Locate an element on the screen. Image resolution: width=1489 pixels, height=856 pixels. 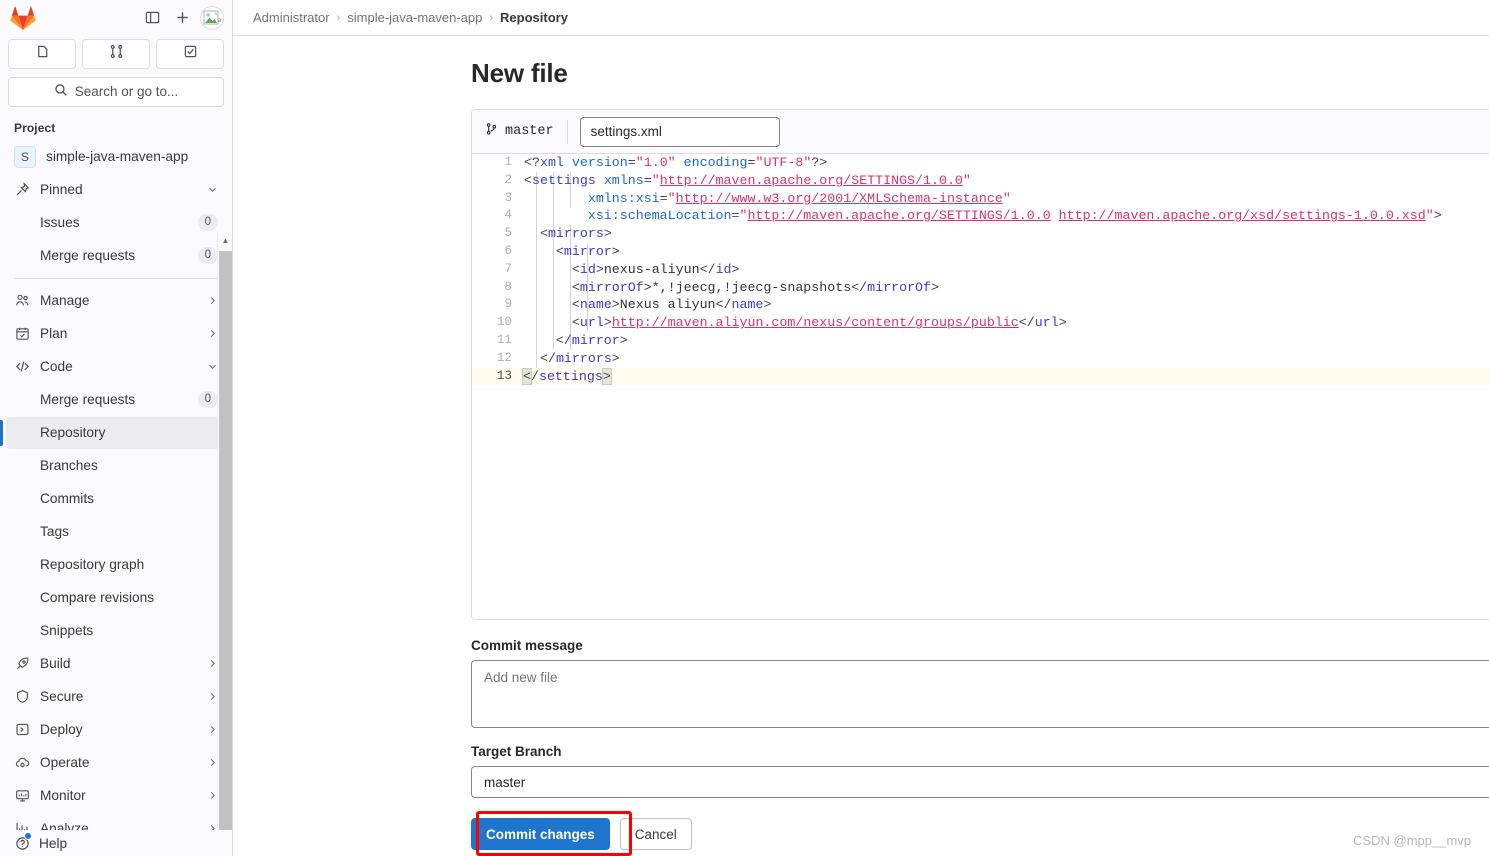
todos-shortcut-button is located at coordinates (190, 54).